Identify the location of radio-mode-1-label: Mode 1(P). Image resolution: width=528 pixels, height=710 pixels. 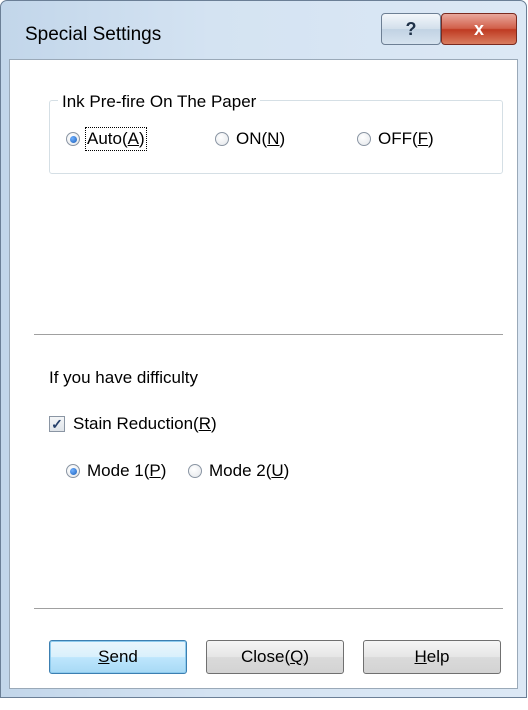
(126, 471).